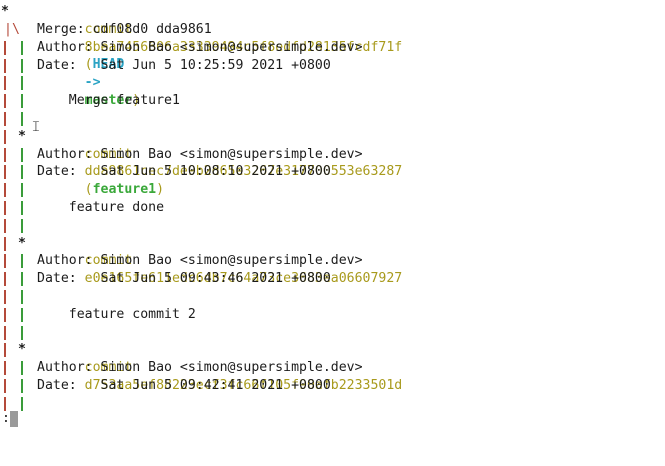  I want to click on commit-message: feature commit 2, so click(116, 314).